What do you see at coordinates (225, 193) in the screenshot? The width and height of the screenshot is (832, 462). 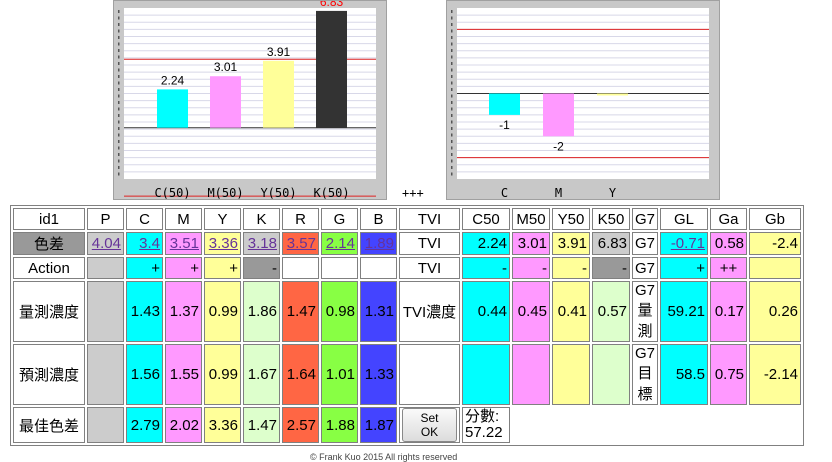 I see `category-label: M(50)` at bounding box center [225, 193].